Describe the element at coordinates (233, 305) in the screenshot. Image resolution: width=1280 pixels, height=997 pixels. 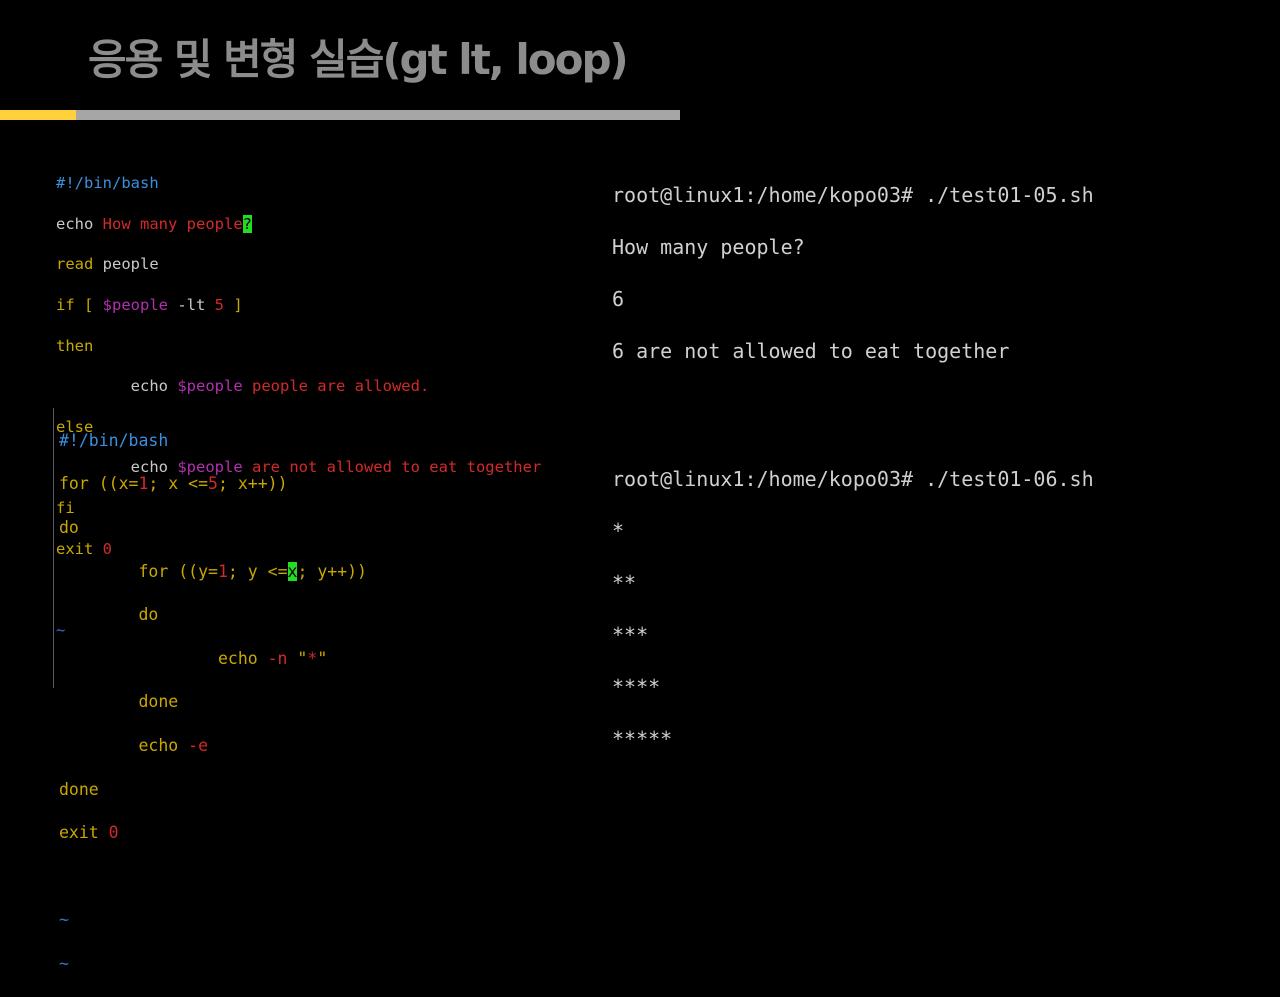
I see `if-close: ]` at that location.